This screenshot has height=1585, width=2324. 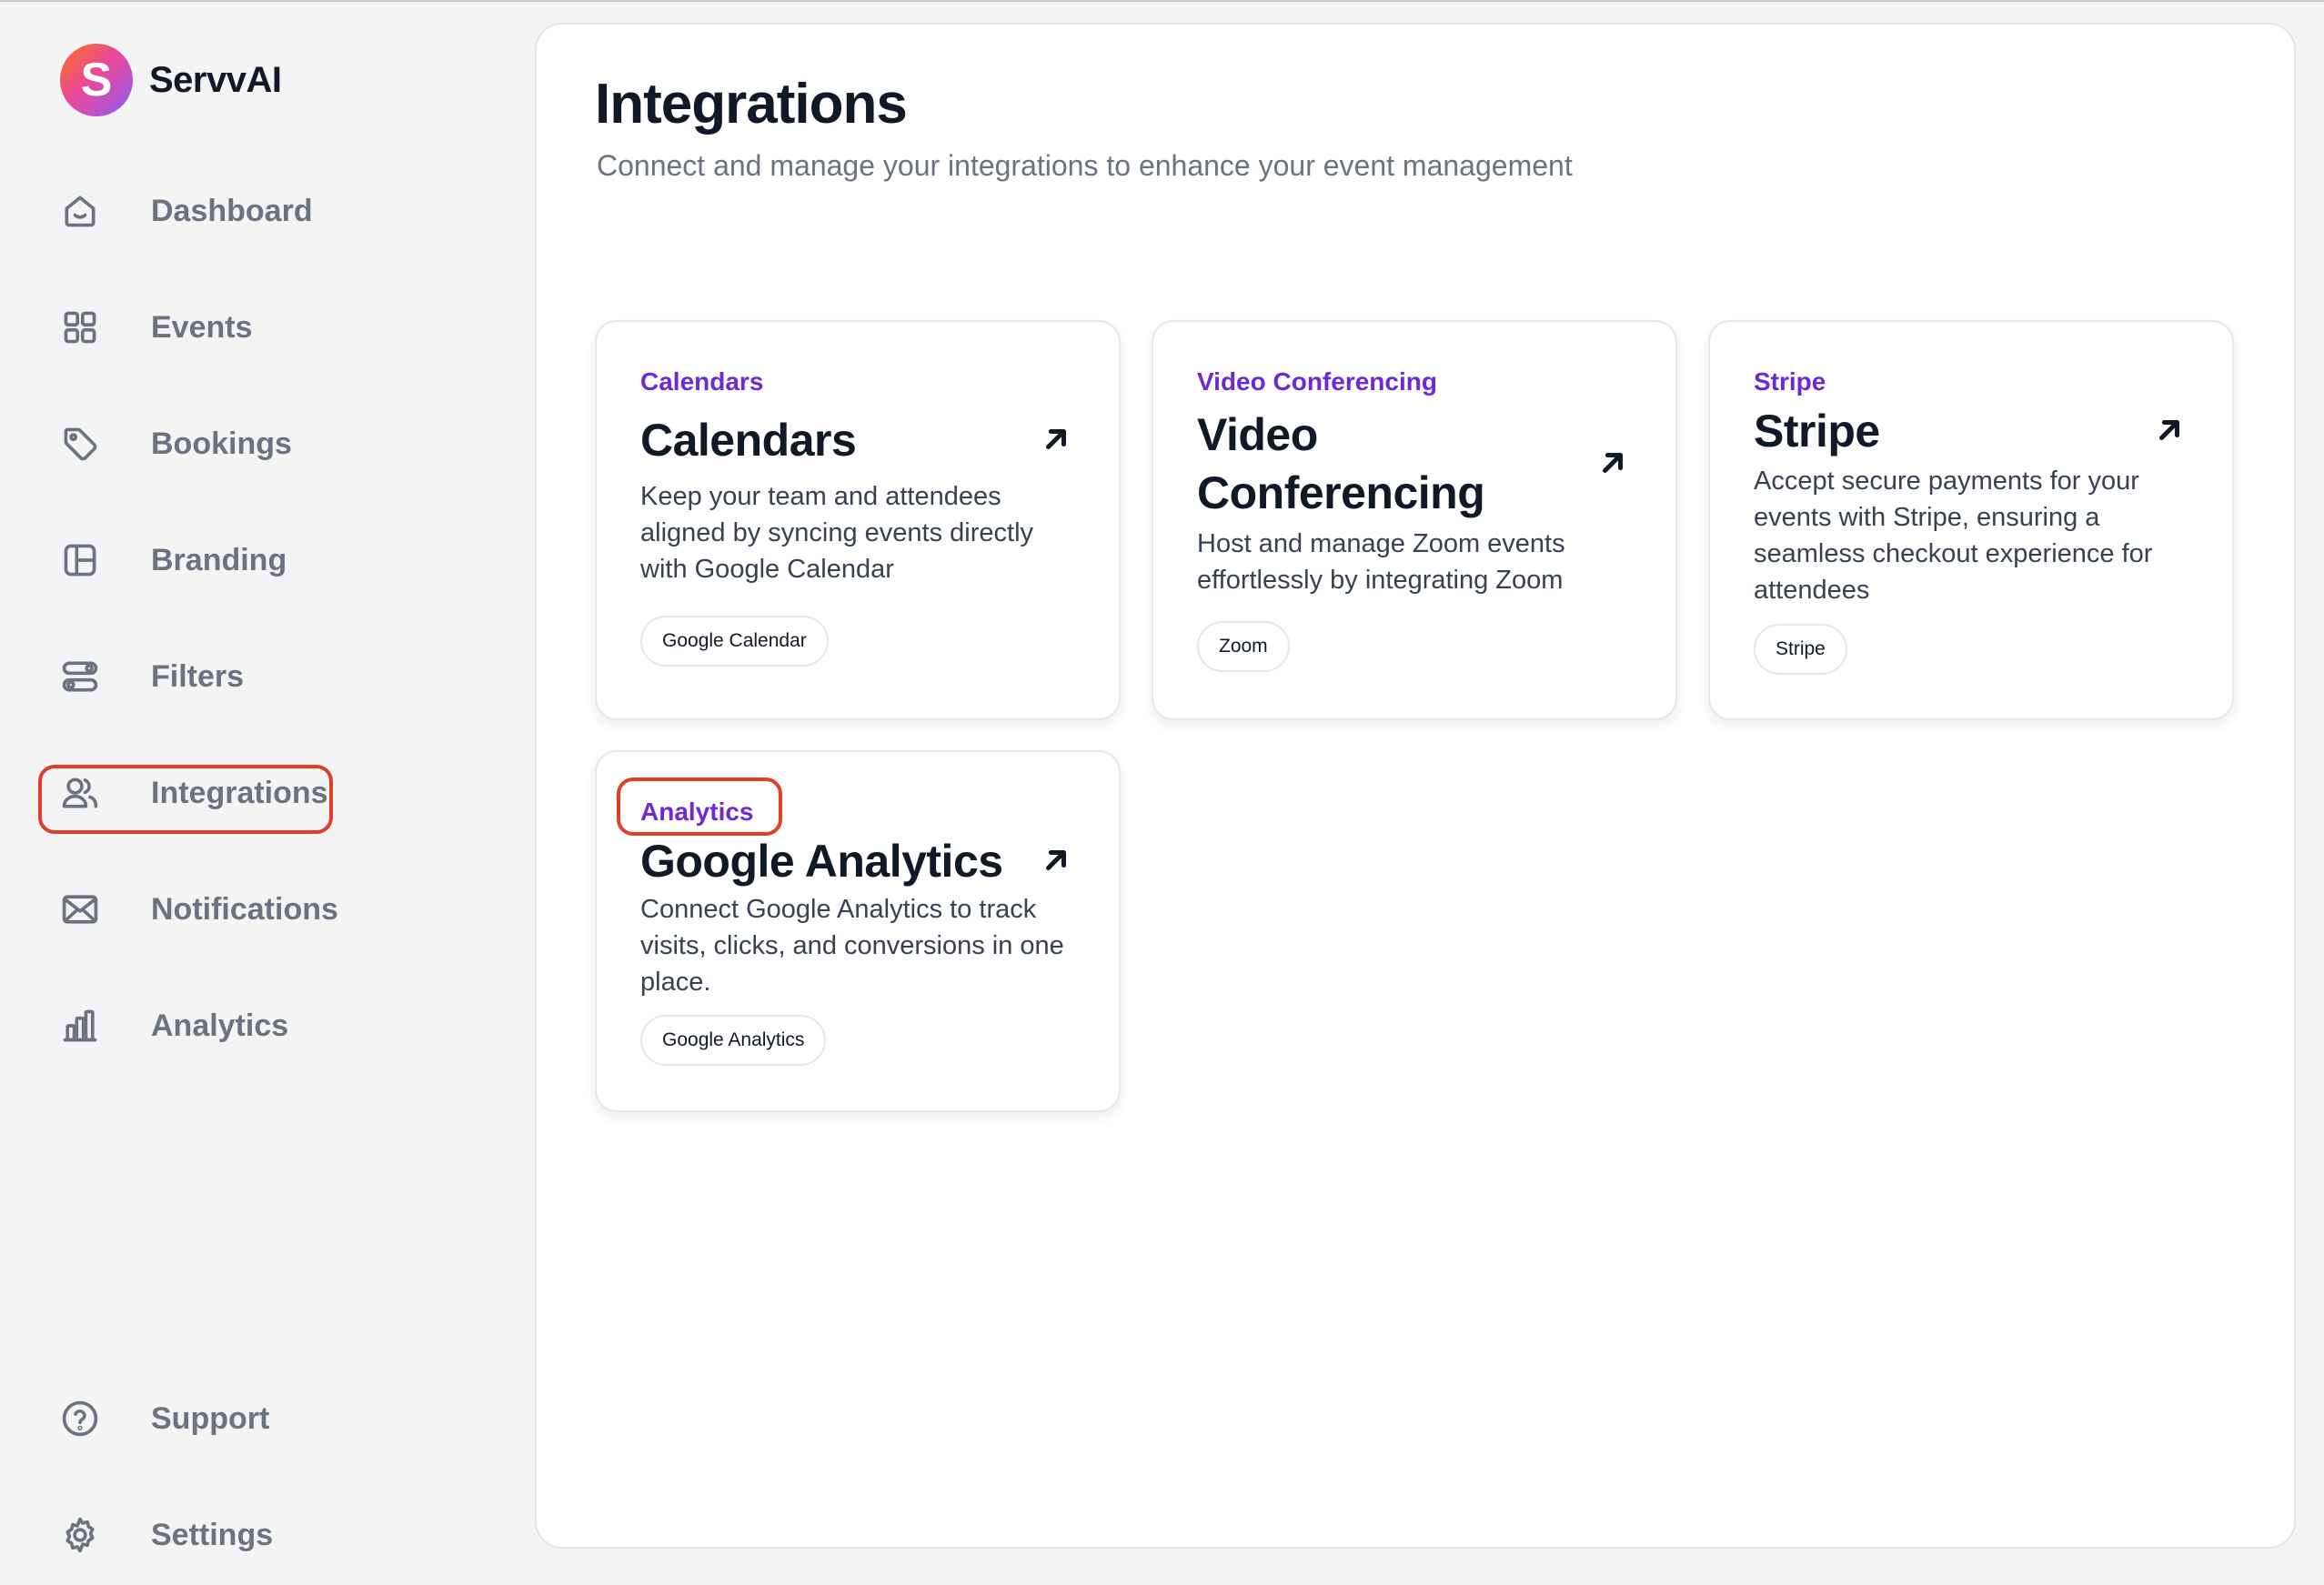 I want to click on sidebar-item-label: Branding, so click(x=219, y=559).